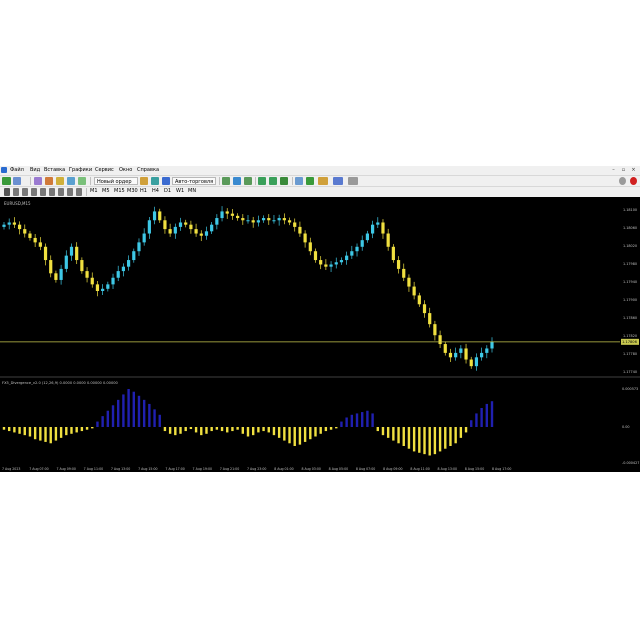 The width and height of the screenshot is (640, 640). What do you see at coordinates (80, 170) in the screenshot?
I see `menu-charts: Графики` at bounding box center [80, 170].